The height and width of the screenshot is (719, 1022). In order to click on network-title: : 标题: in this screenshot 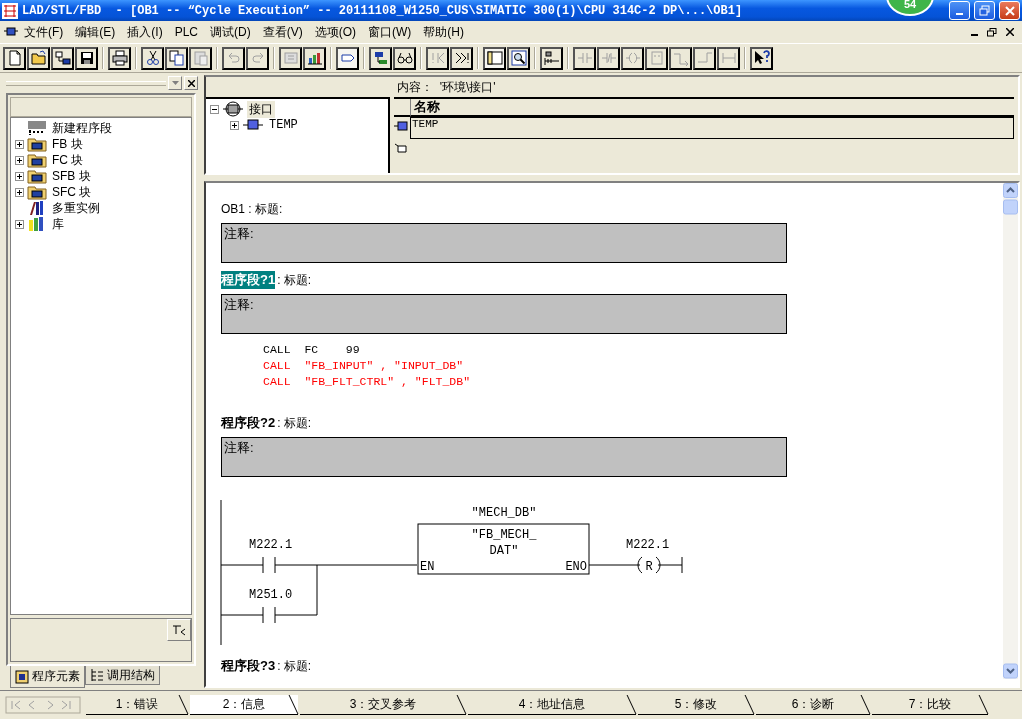, I will do `click(294, 280)`.